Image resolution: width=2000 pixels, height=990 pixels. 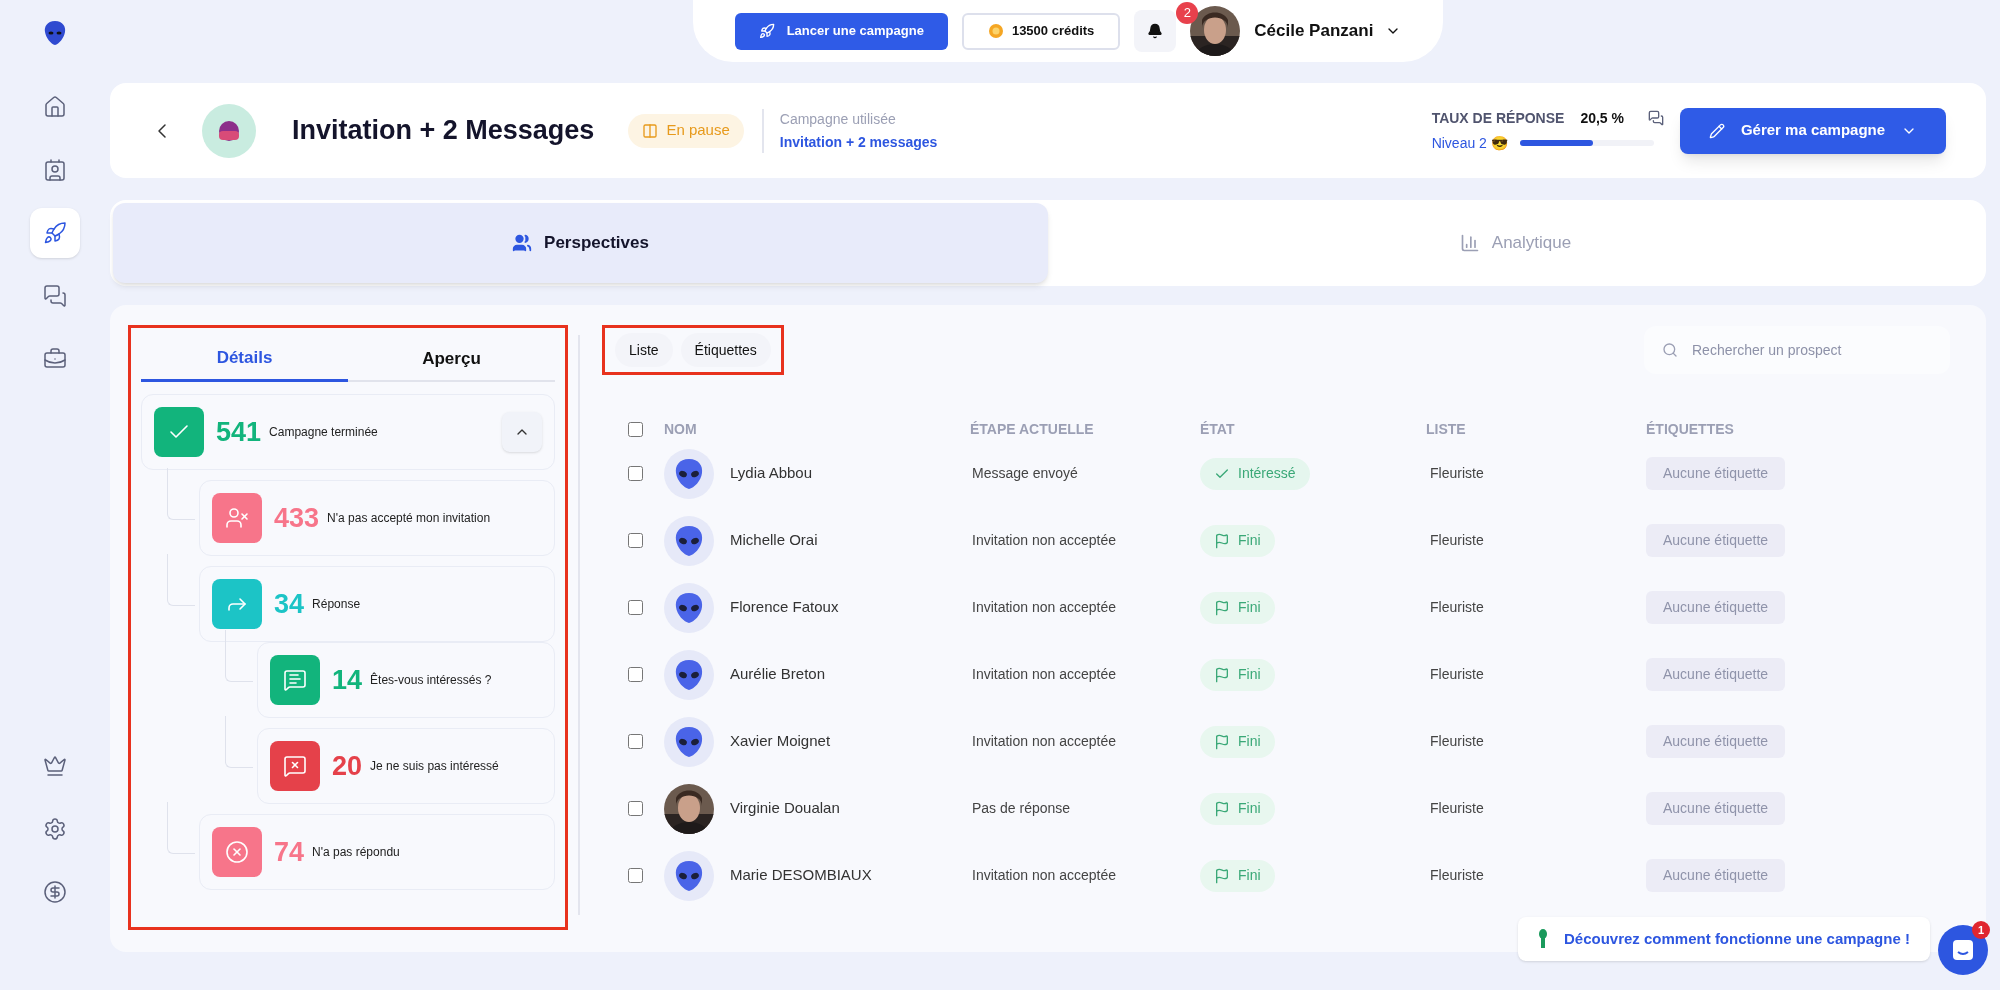 I want to click on funnel-card: 34 Réponse, so click(x=377, y=604).